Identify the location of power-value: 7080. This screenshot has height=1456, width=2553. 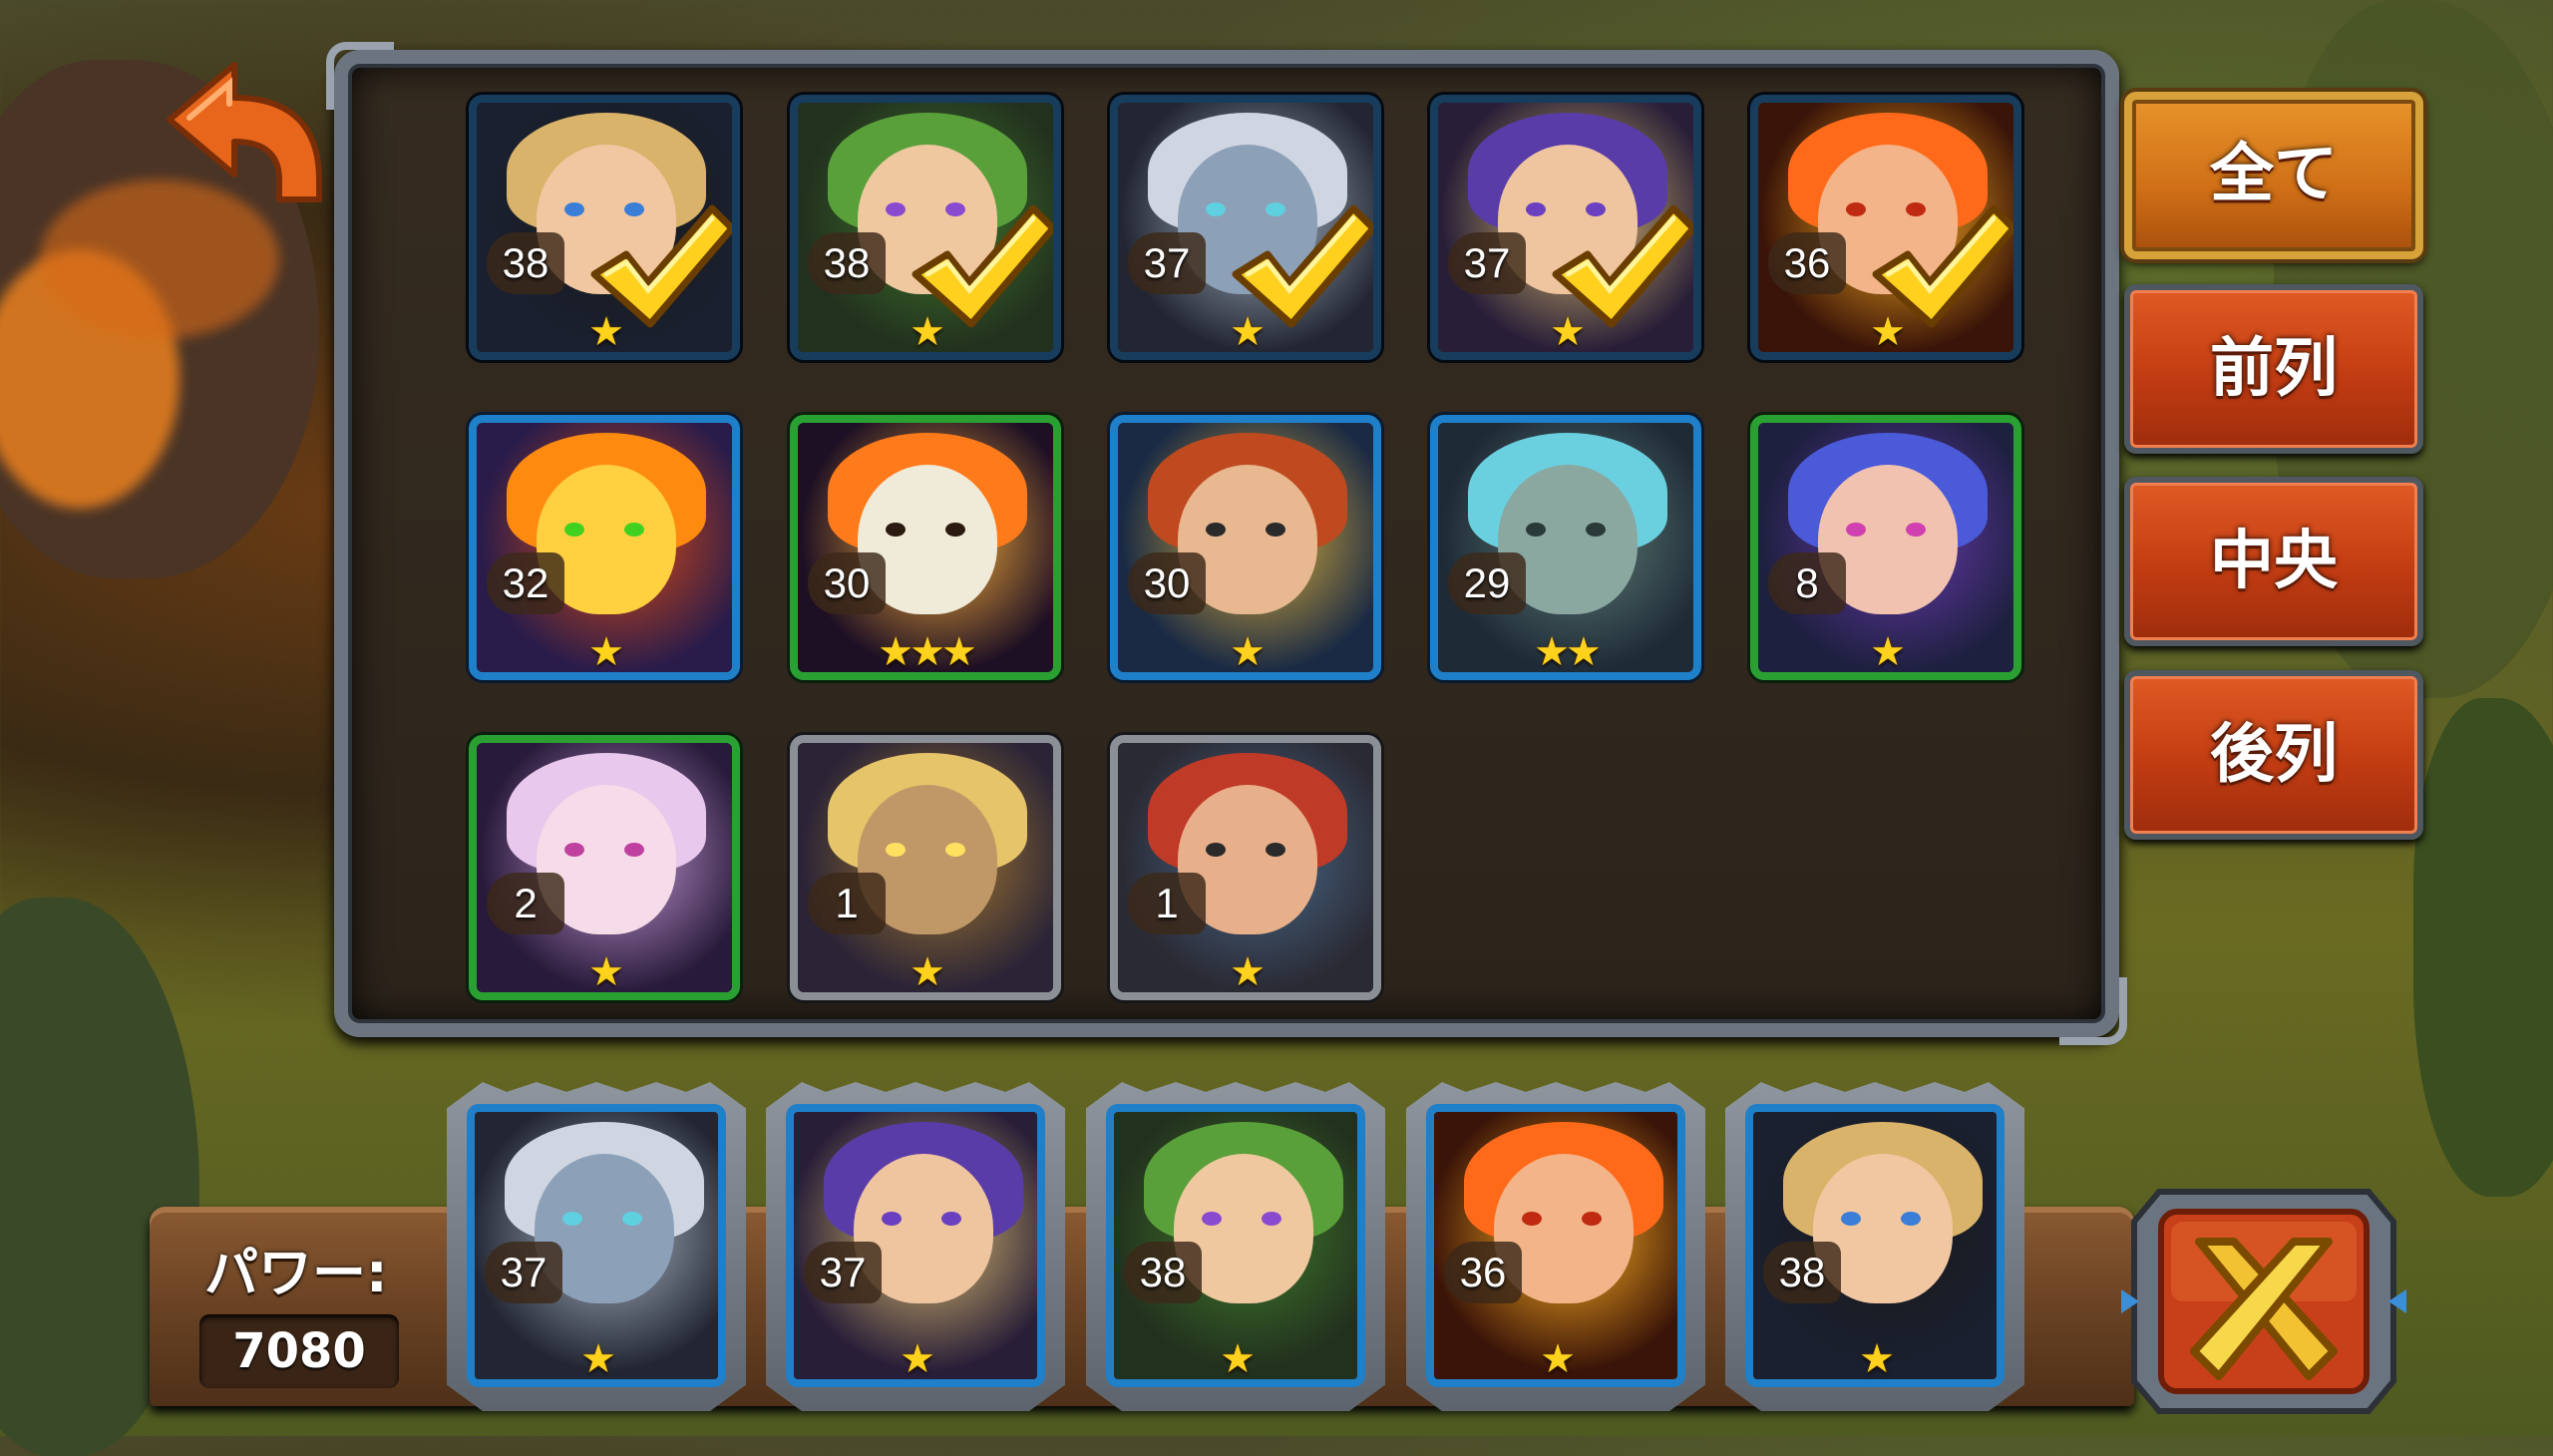
(299, 1351).